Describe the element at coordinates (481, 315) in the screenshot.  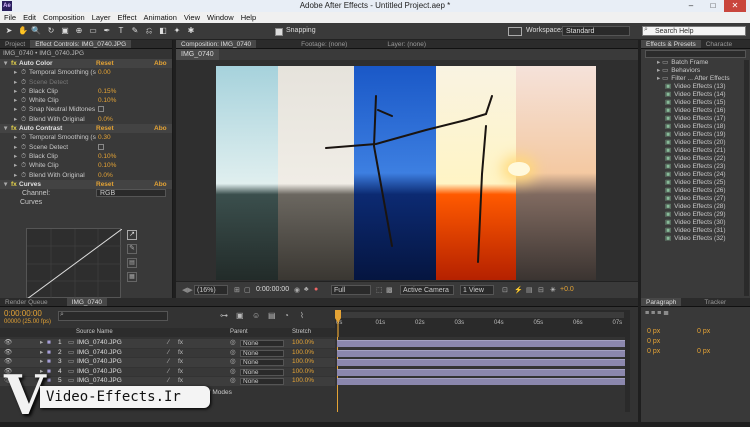
I see `work-area-bar` at that location.